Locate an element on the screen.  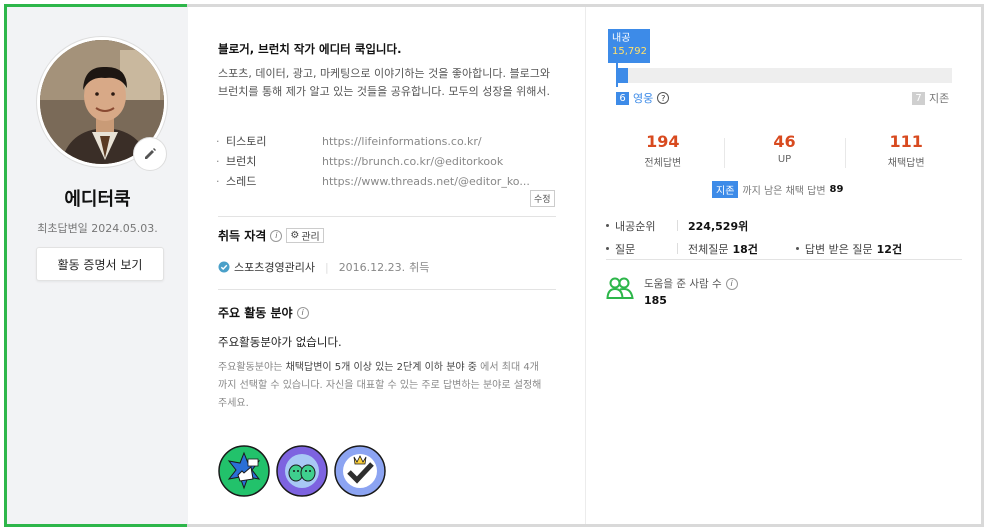
edit-profile-button is located at coordinates (150, 154).